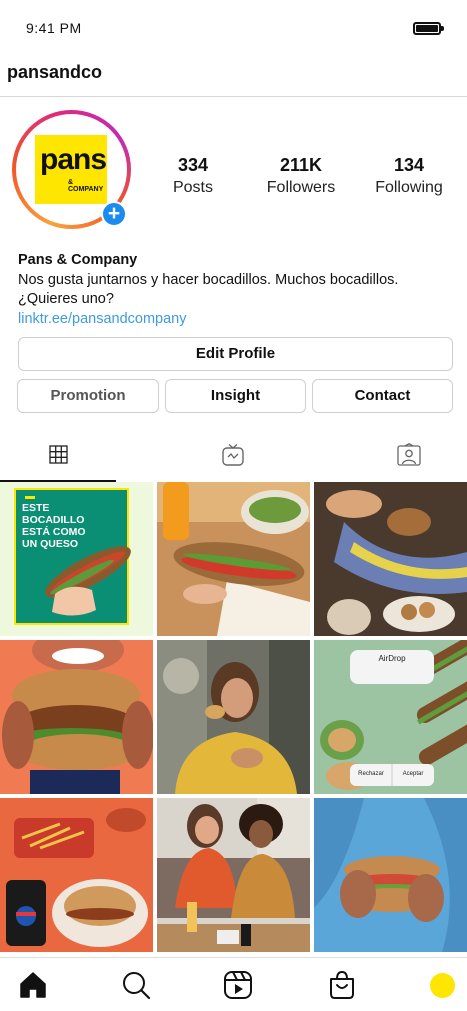  I want to click on search-icon, so click(137, 986).